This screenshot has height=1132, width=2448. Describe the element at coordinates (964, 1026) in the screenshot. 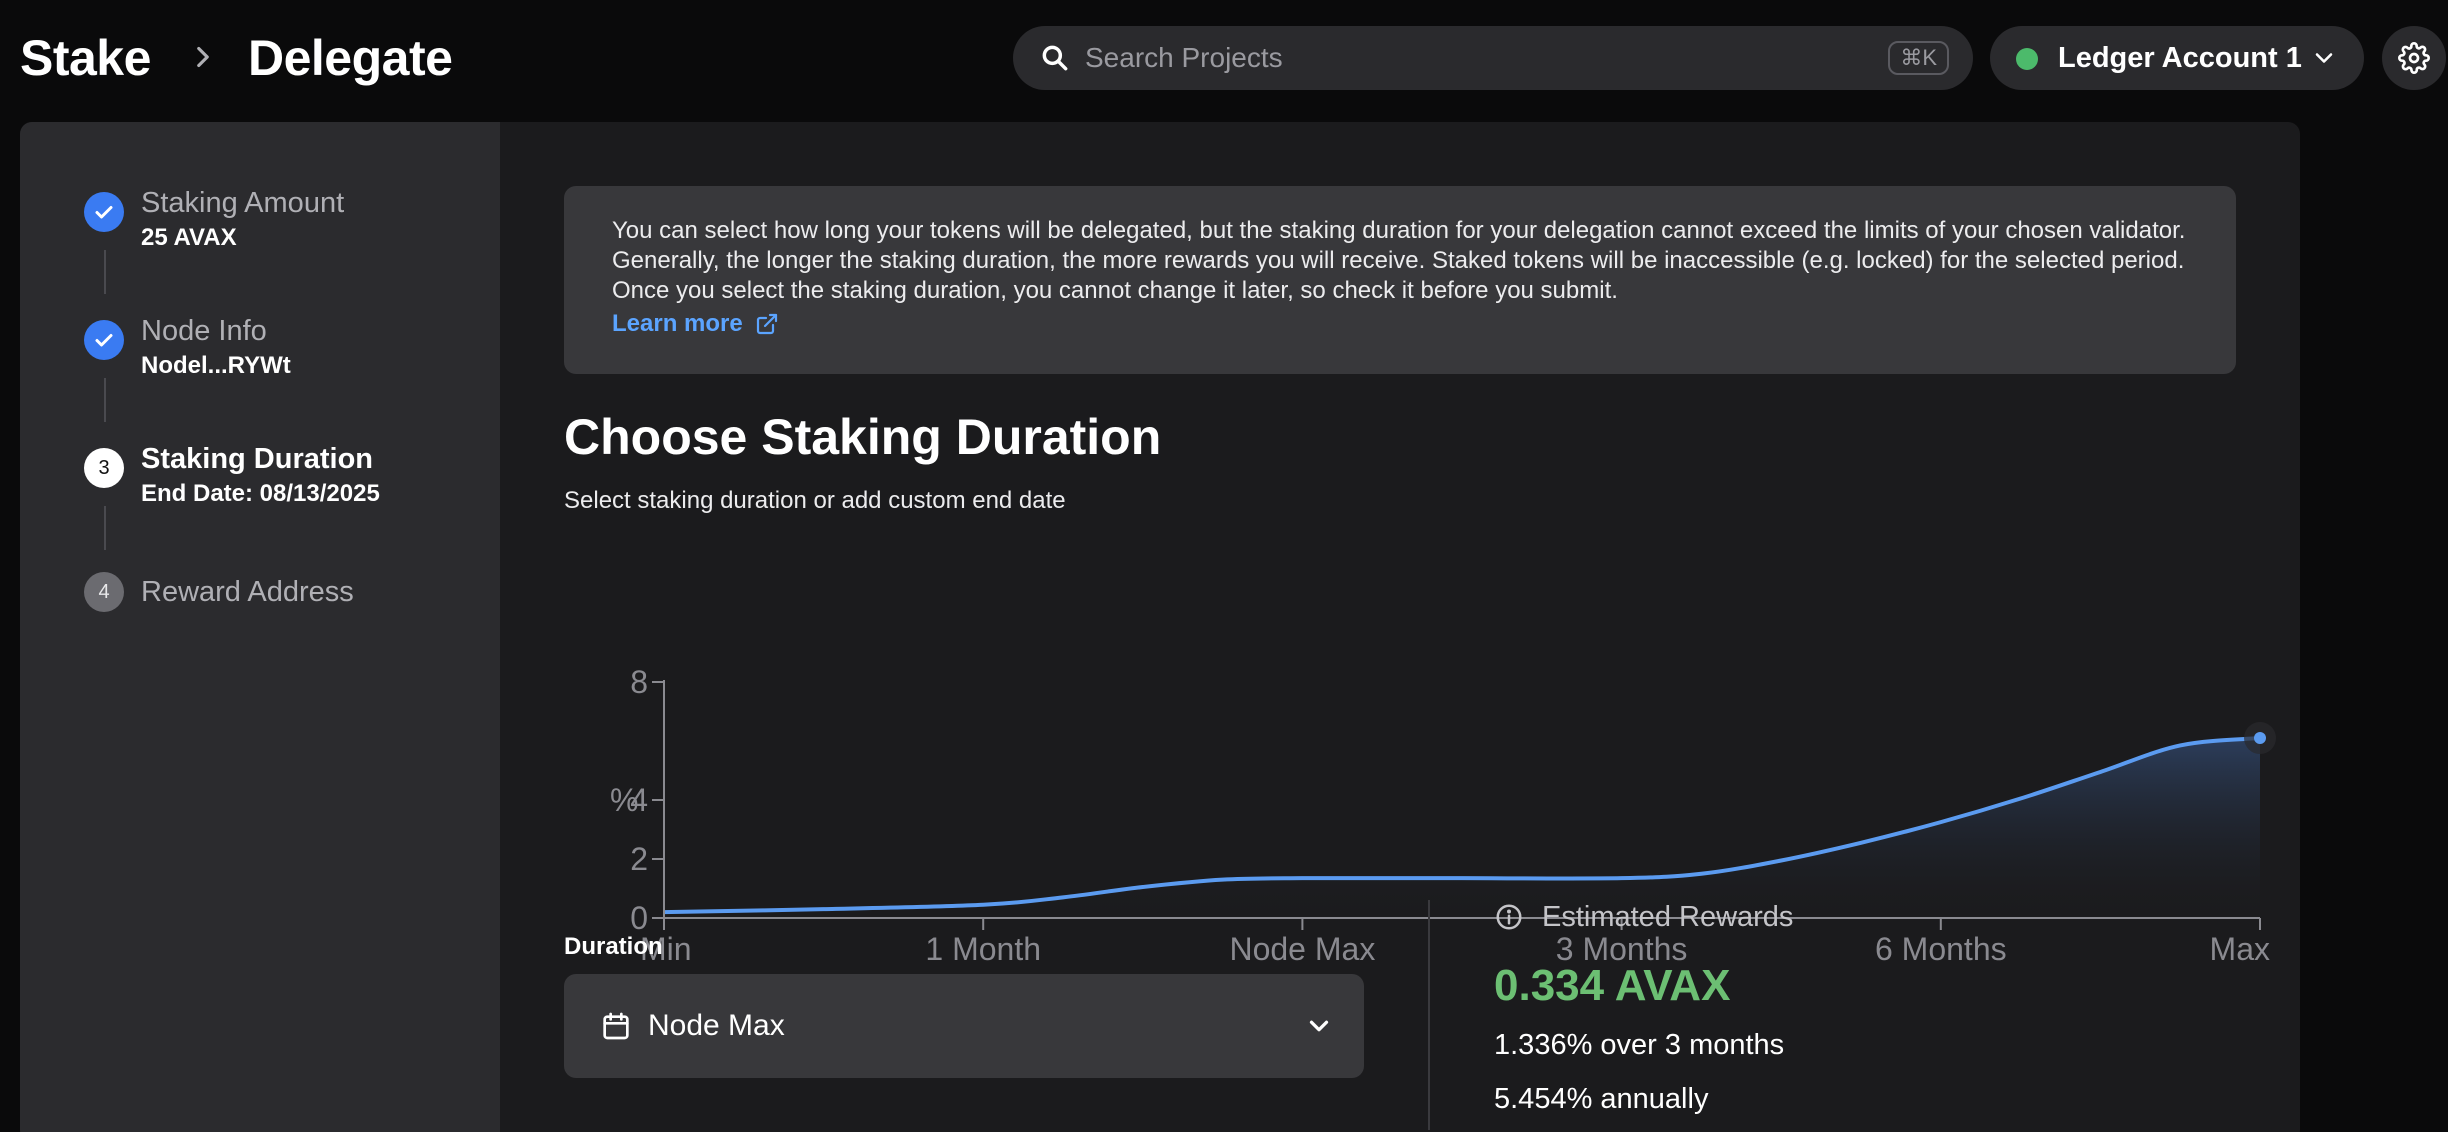

I see `duration-select: Node Max` at that location.